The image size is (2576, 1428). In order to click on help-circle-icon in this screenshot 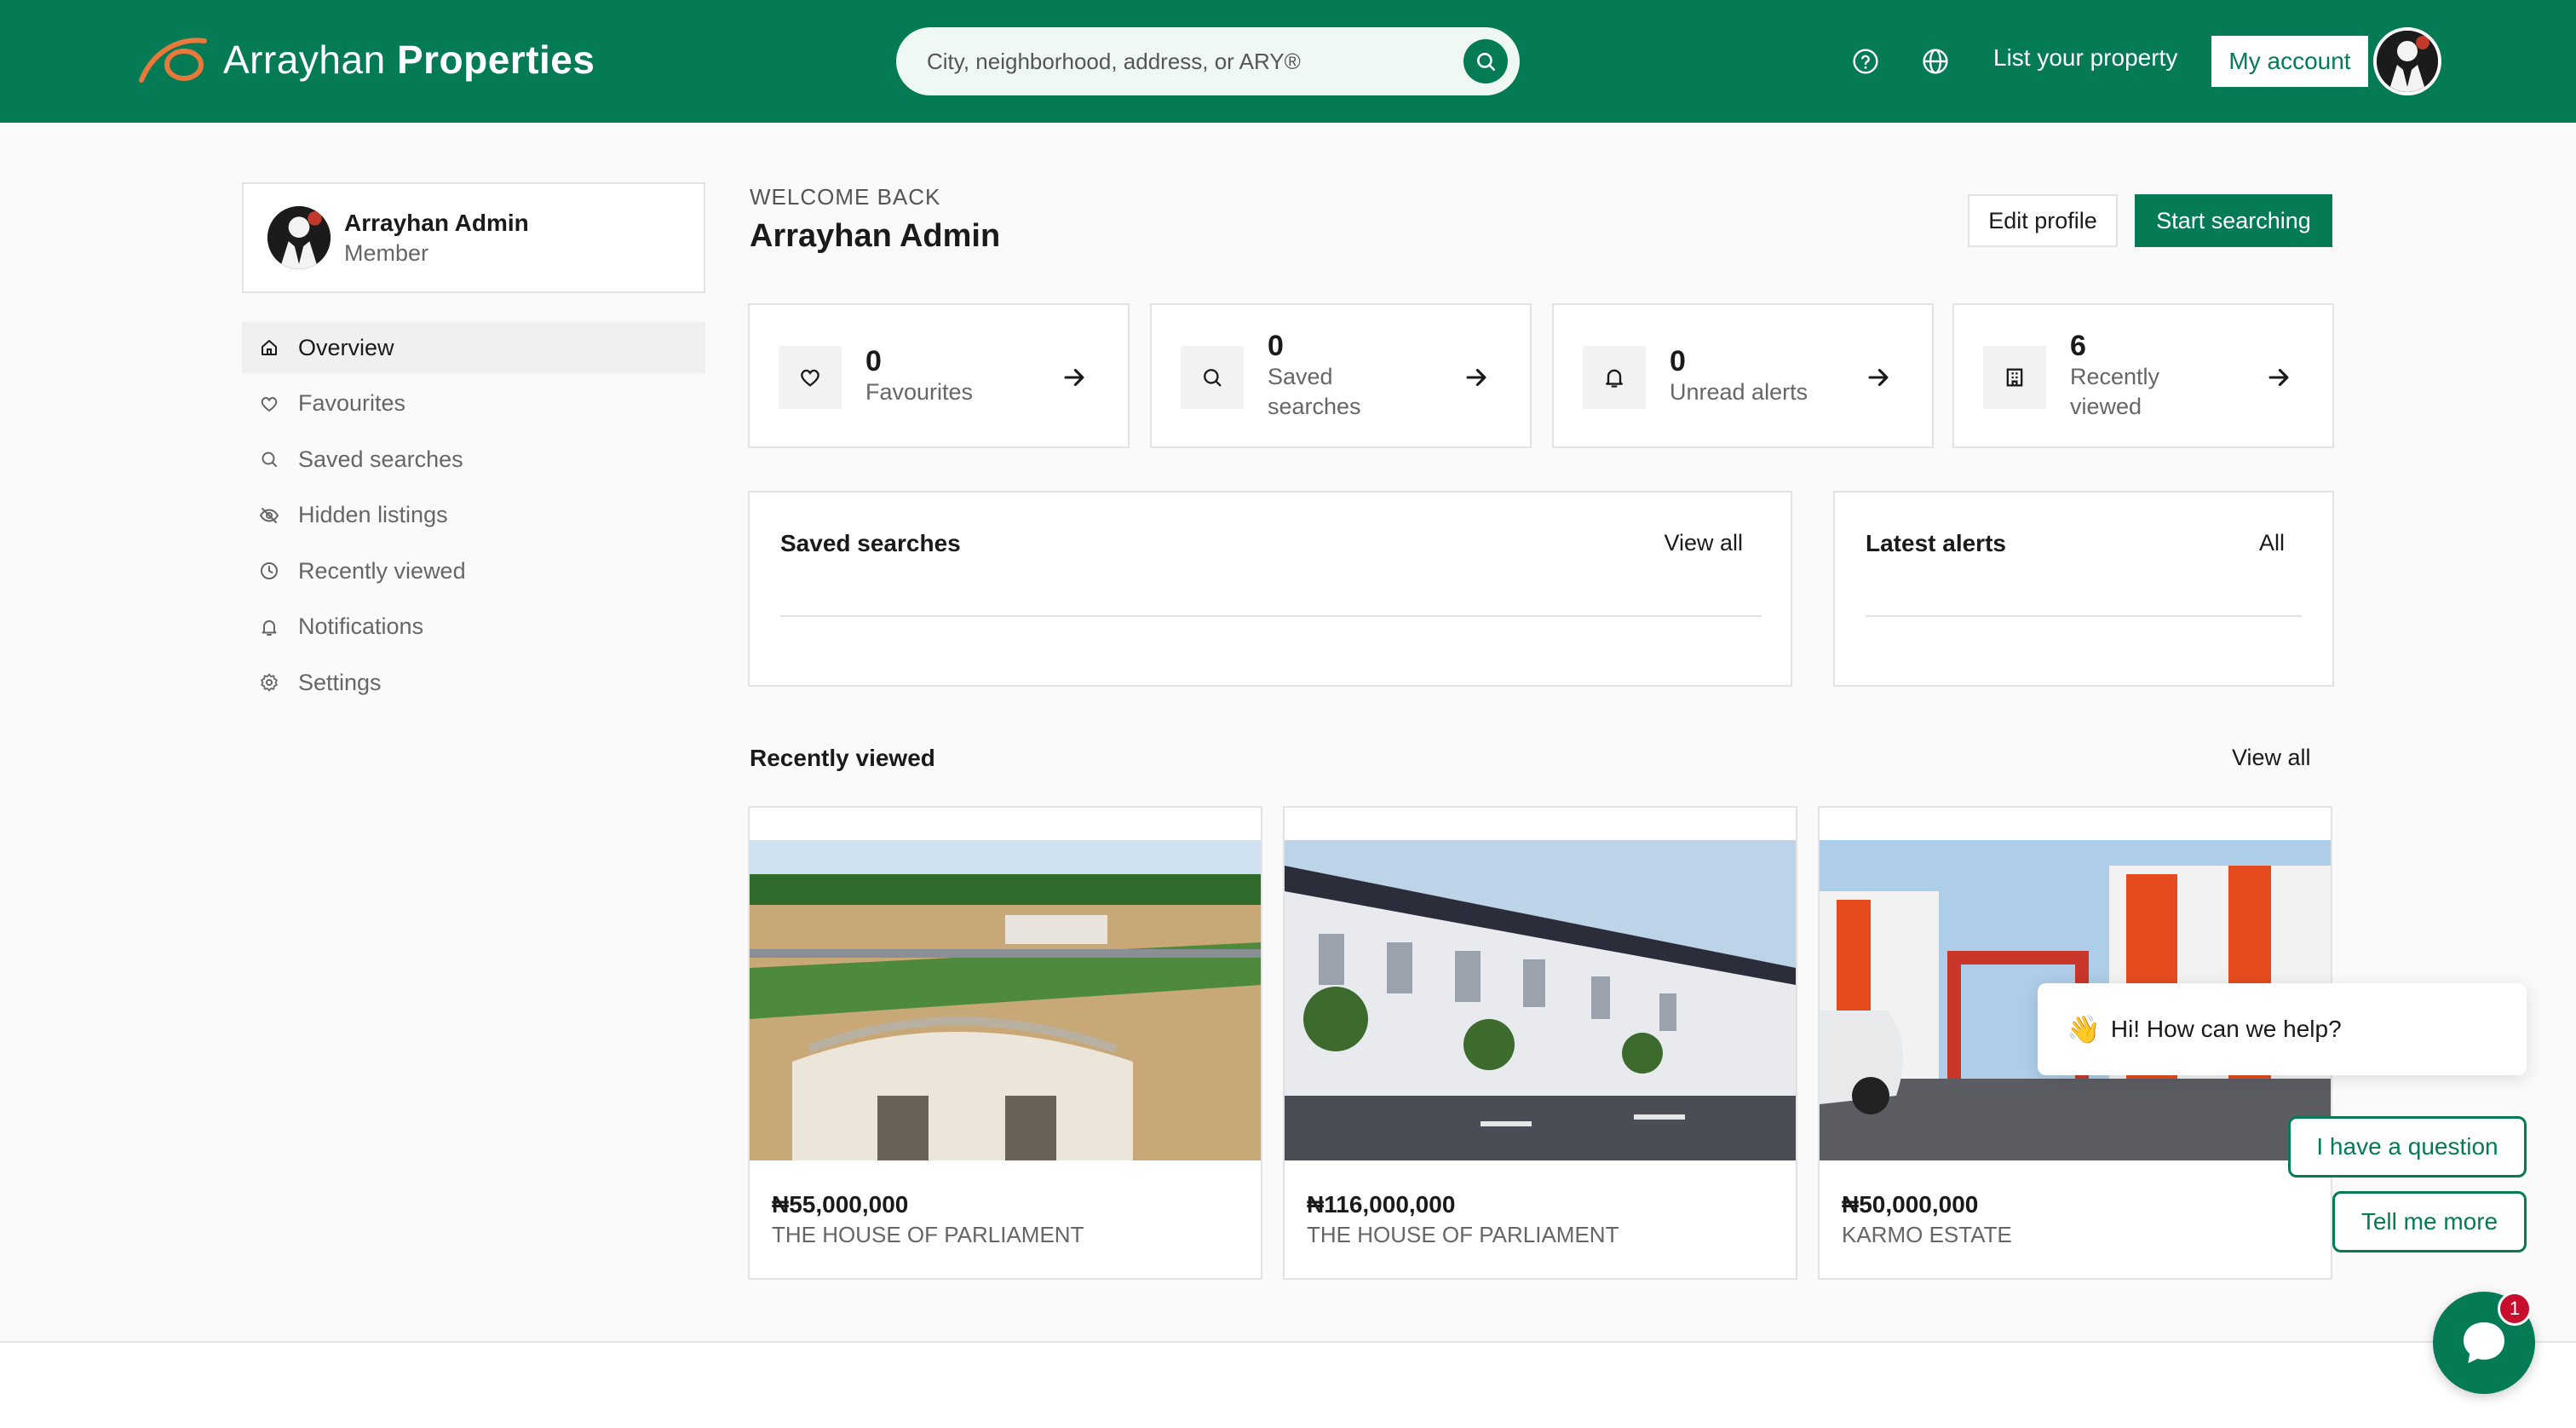, I will do `click(1866, 62)`.